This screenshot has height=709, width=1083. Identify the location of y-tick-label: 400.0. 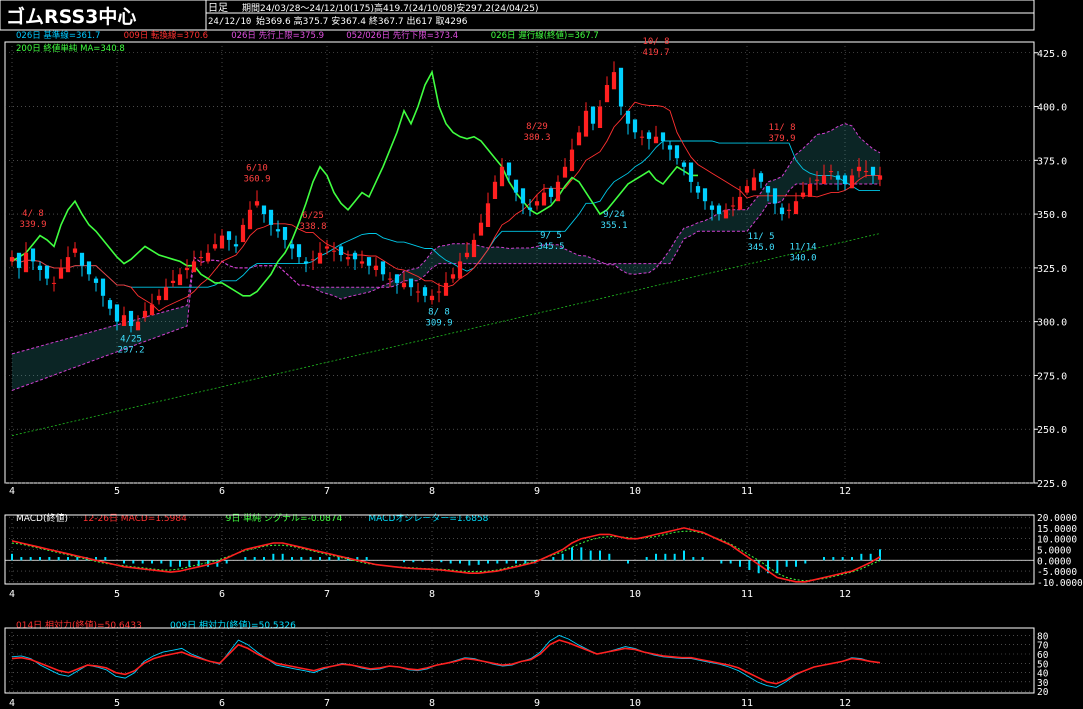
(1052, 108).